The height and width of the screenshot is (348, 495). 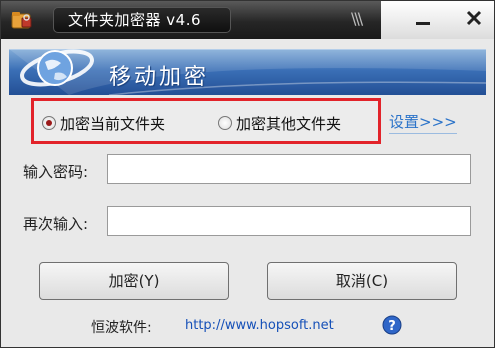 What do you see at coordinates (206, 121) in the screenshot?
I see `encrypt-mode-group: 加密当前文件夹 加密其他文件夹` at bounding box center [206, 121].